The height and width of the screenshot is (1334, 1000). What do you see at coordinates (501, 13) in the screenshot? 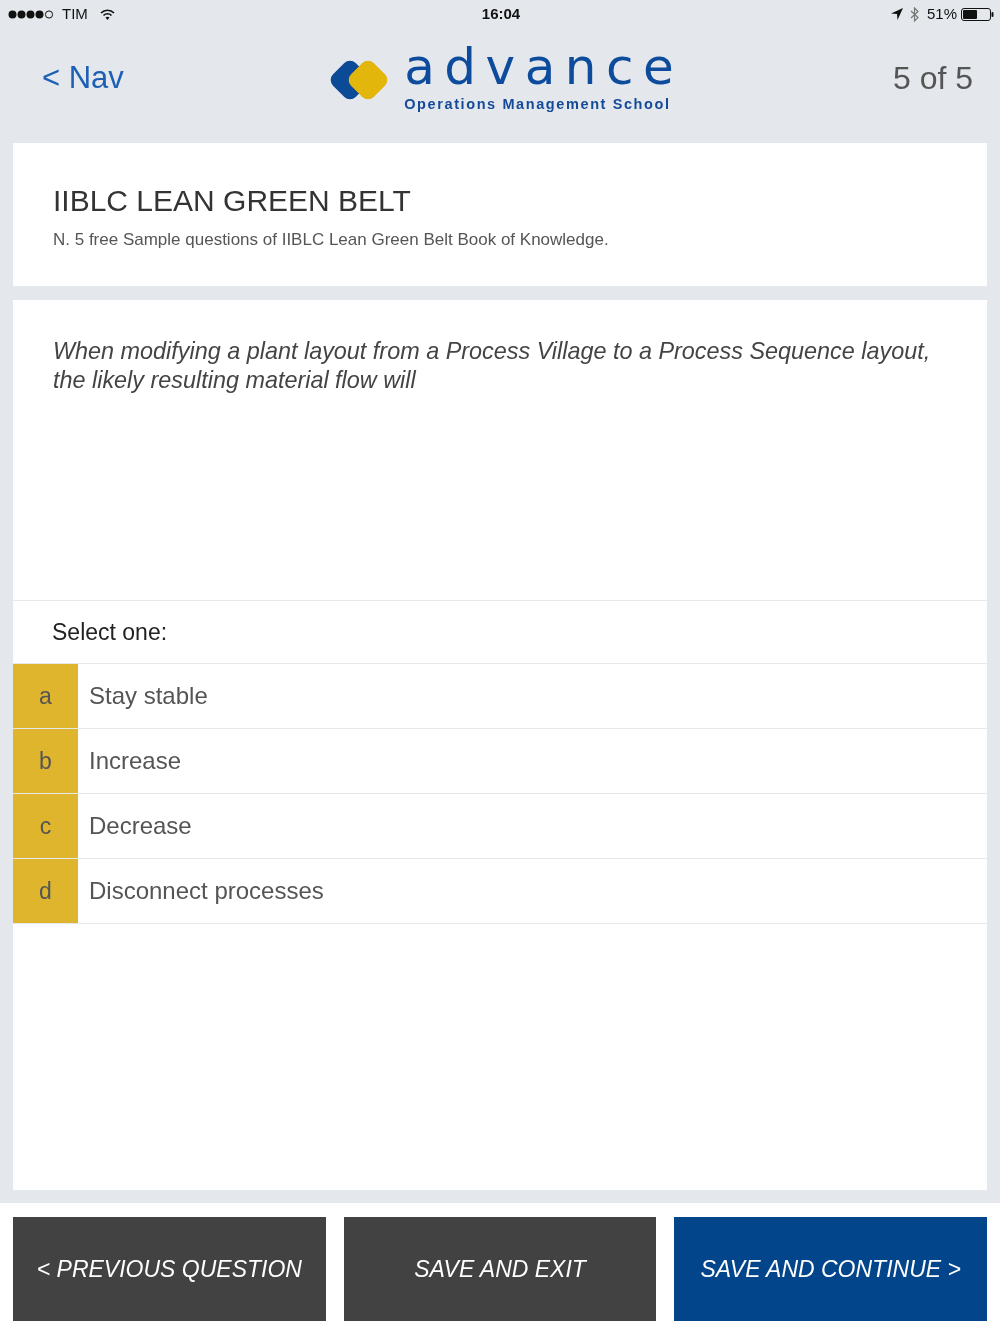
I see `clock-time: 16:04` at bounding box center [501, 13].